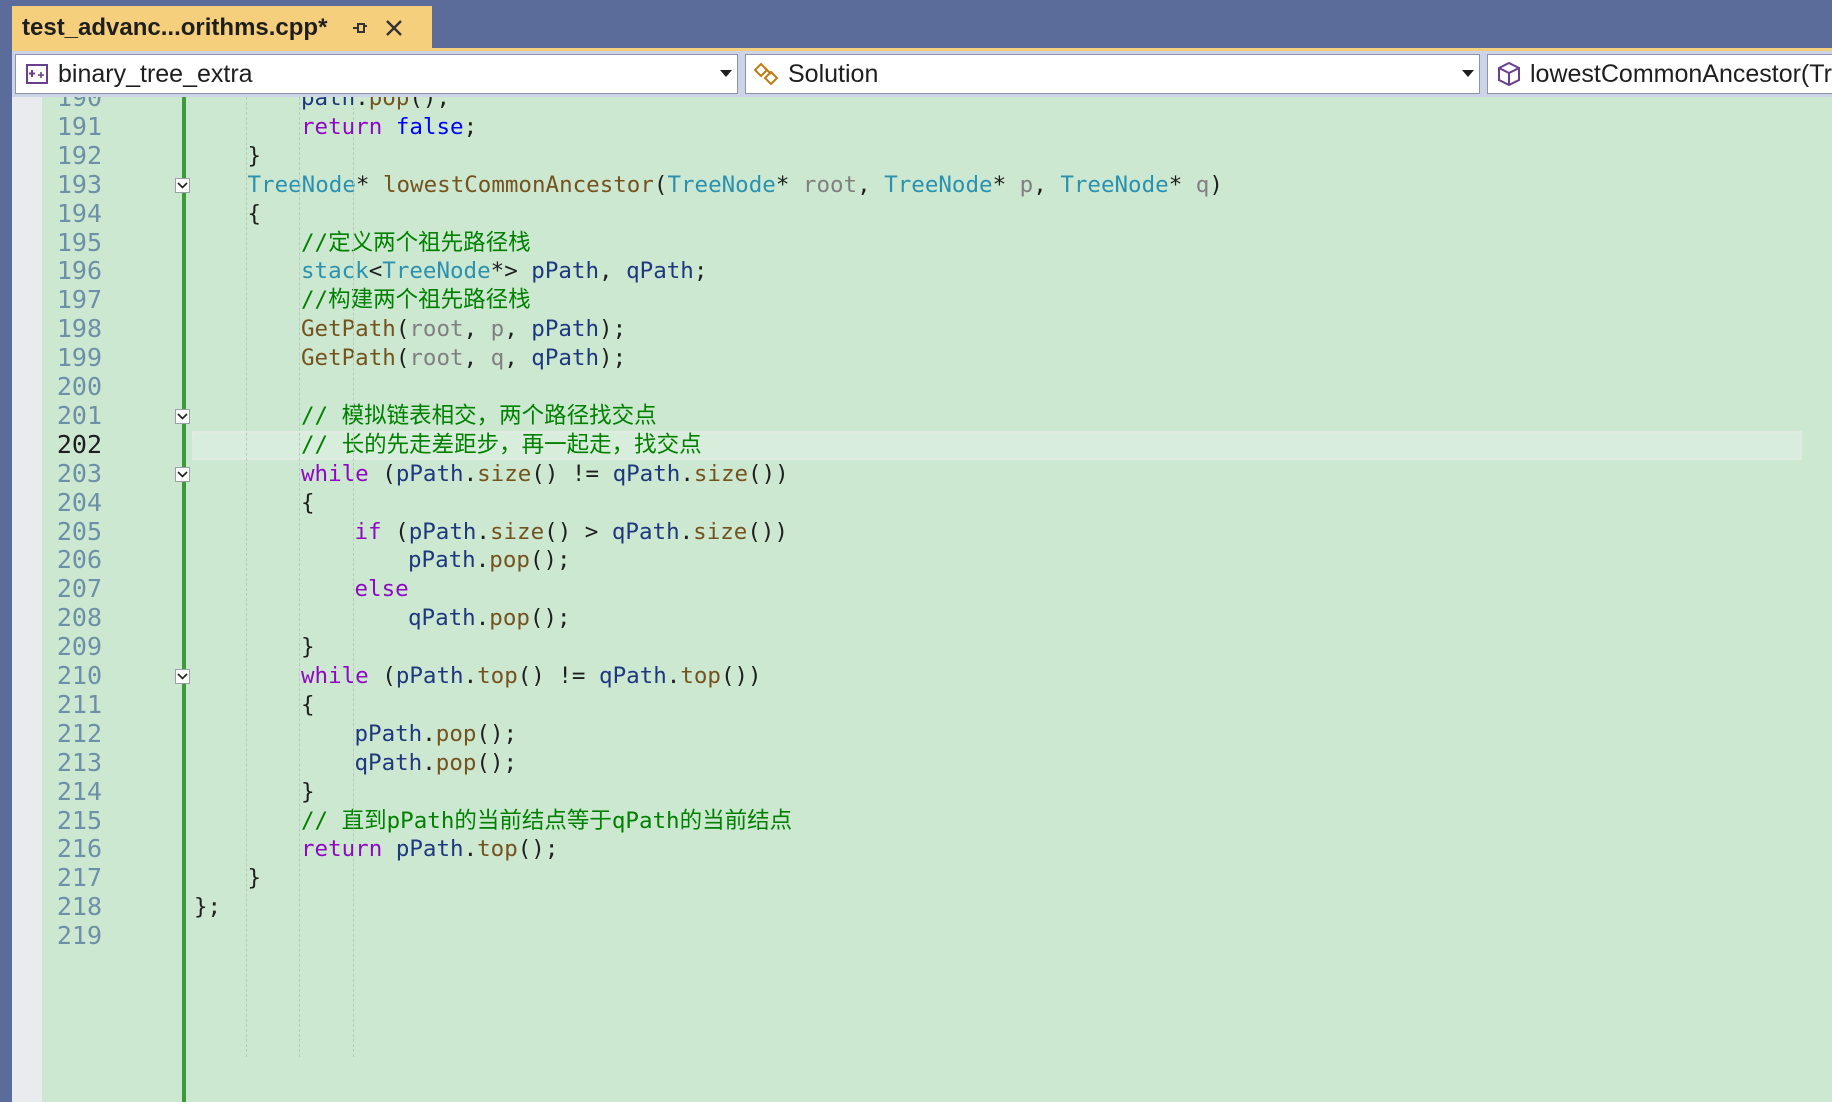  What do you see at coordinates (360, 28) in the screenshot?
I see `pin-icon` at bounding box center [360, 28].